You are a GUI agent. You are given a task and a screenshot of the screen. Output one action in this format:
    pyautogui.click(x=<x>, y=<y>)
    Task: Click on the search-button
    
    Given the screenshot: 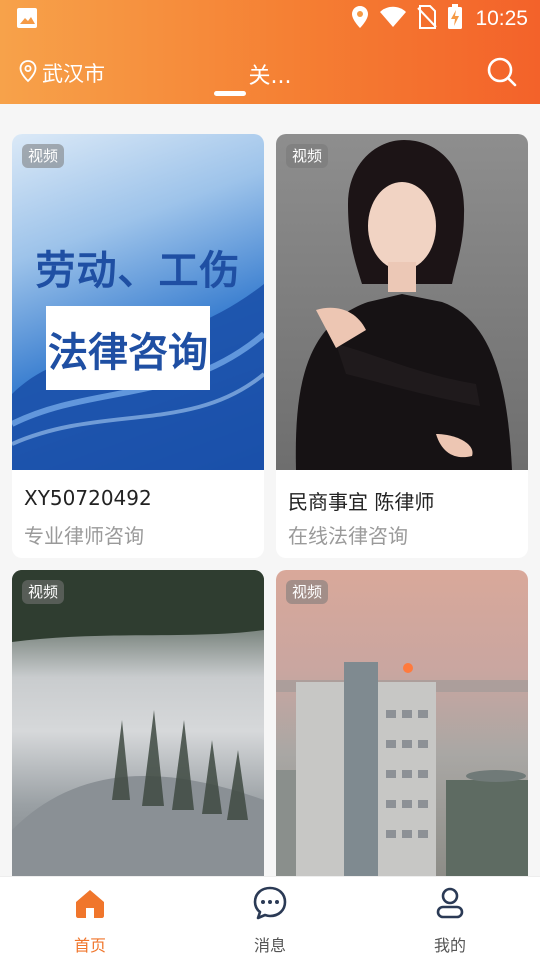 What is the action you would take?
    pyautogui.click(x=502, y=72)
    